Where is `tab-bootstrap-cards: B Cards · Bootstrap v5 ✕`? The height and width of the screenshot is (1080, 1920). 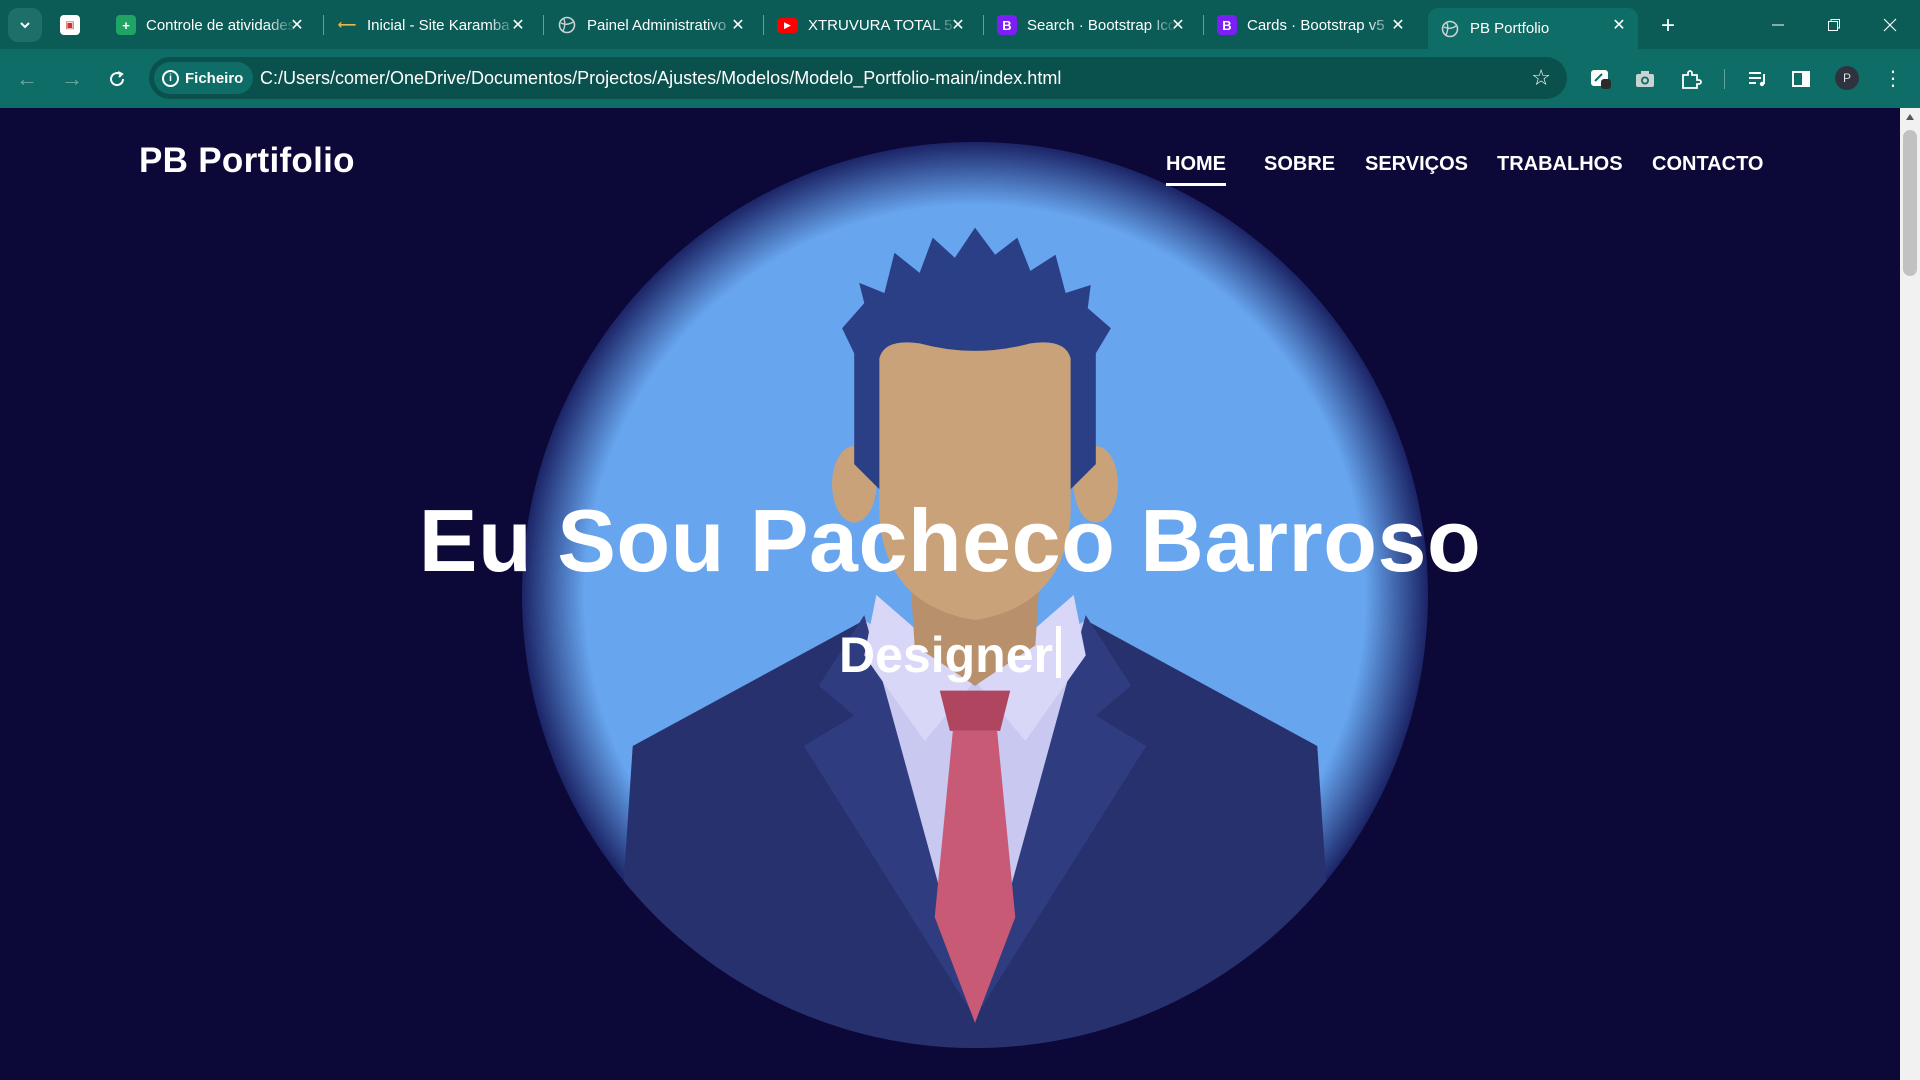 tab-bootstrap-cards: B Cards · Bootstrap v5 ✕ is located at coordinates (1317, 25).